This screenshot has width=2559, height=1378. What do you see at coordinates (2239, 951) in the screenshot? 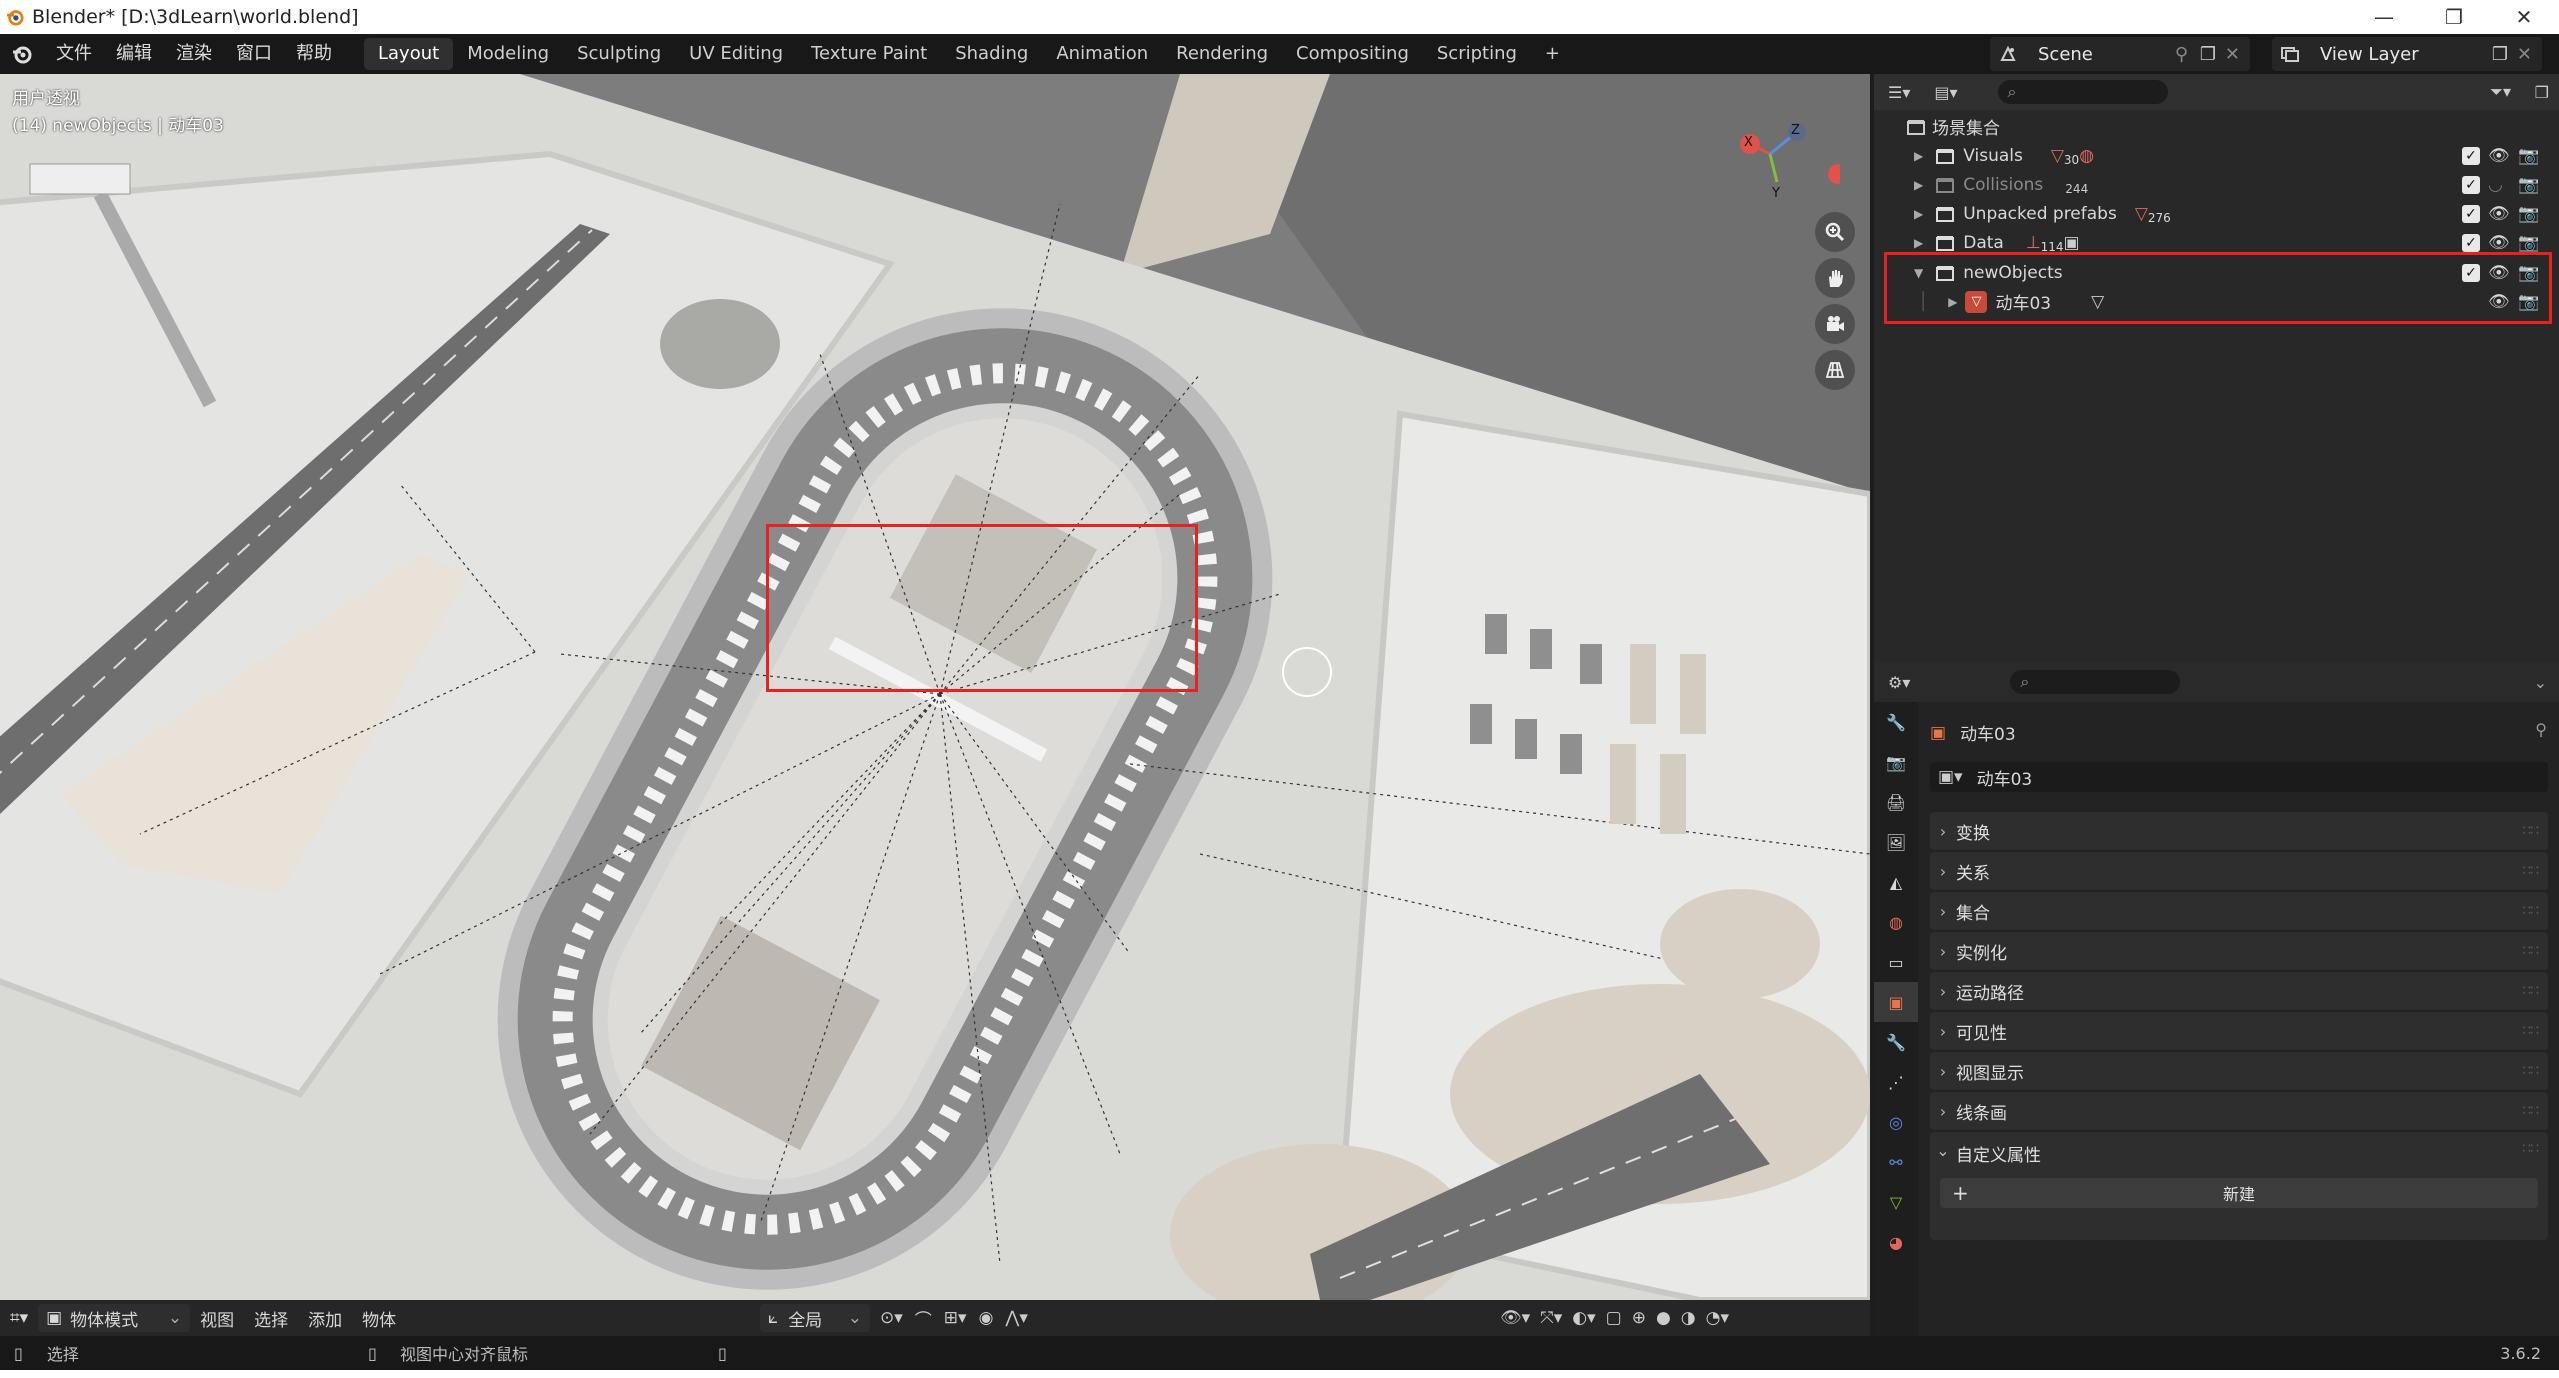
I see `panel-instancing: › 实例化 ∷∷` at bounding box center [2239, 951].